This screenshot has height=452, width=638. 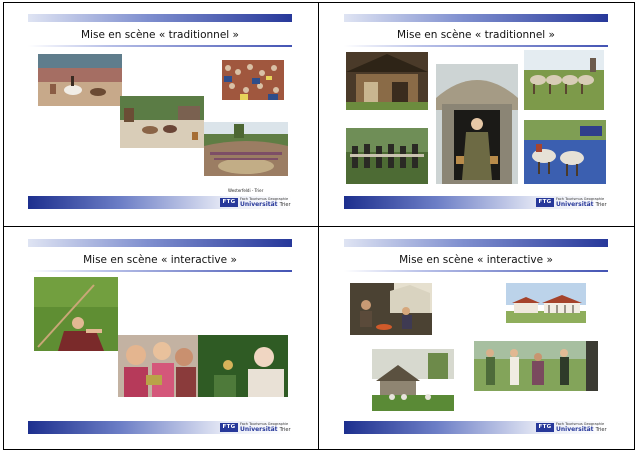 What do you see at coordinates (564, 80) in the screenshot?
I see `draft-horses-photo` at bounding box center [564, 80].